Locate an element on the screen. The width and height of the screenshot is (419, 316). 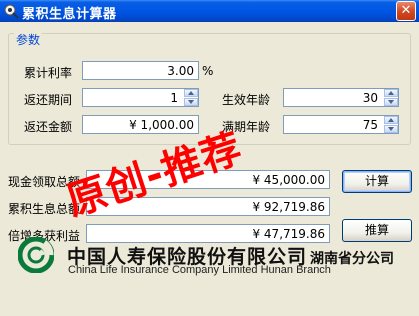
china-life-logo-icon is located at coordinates (36, 255).